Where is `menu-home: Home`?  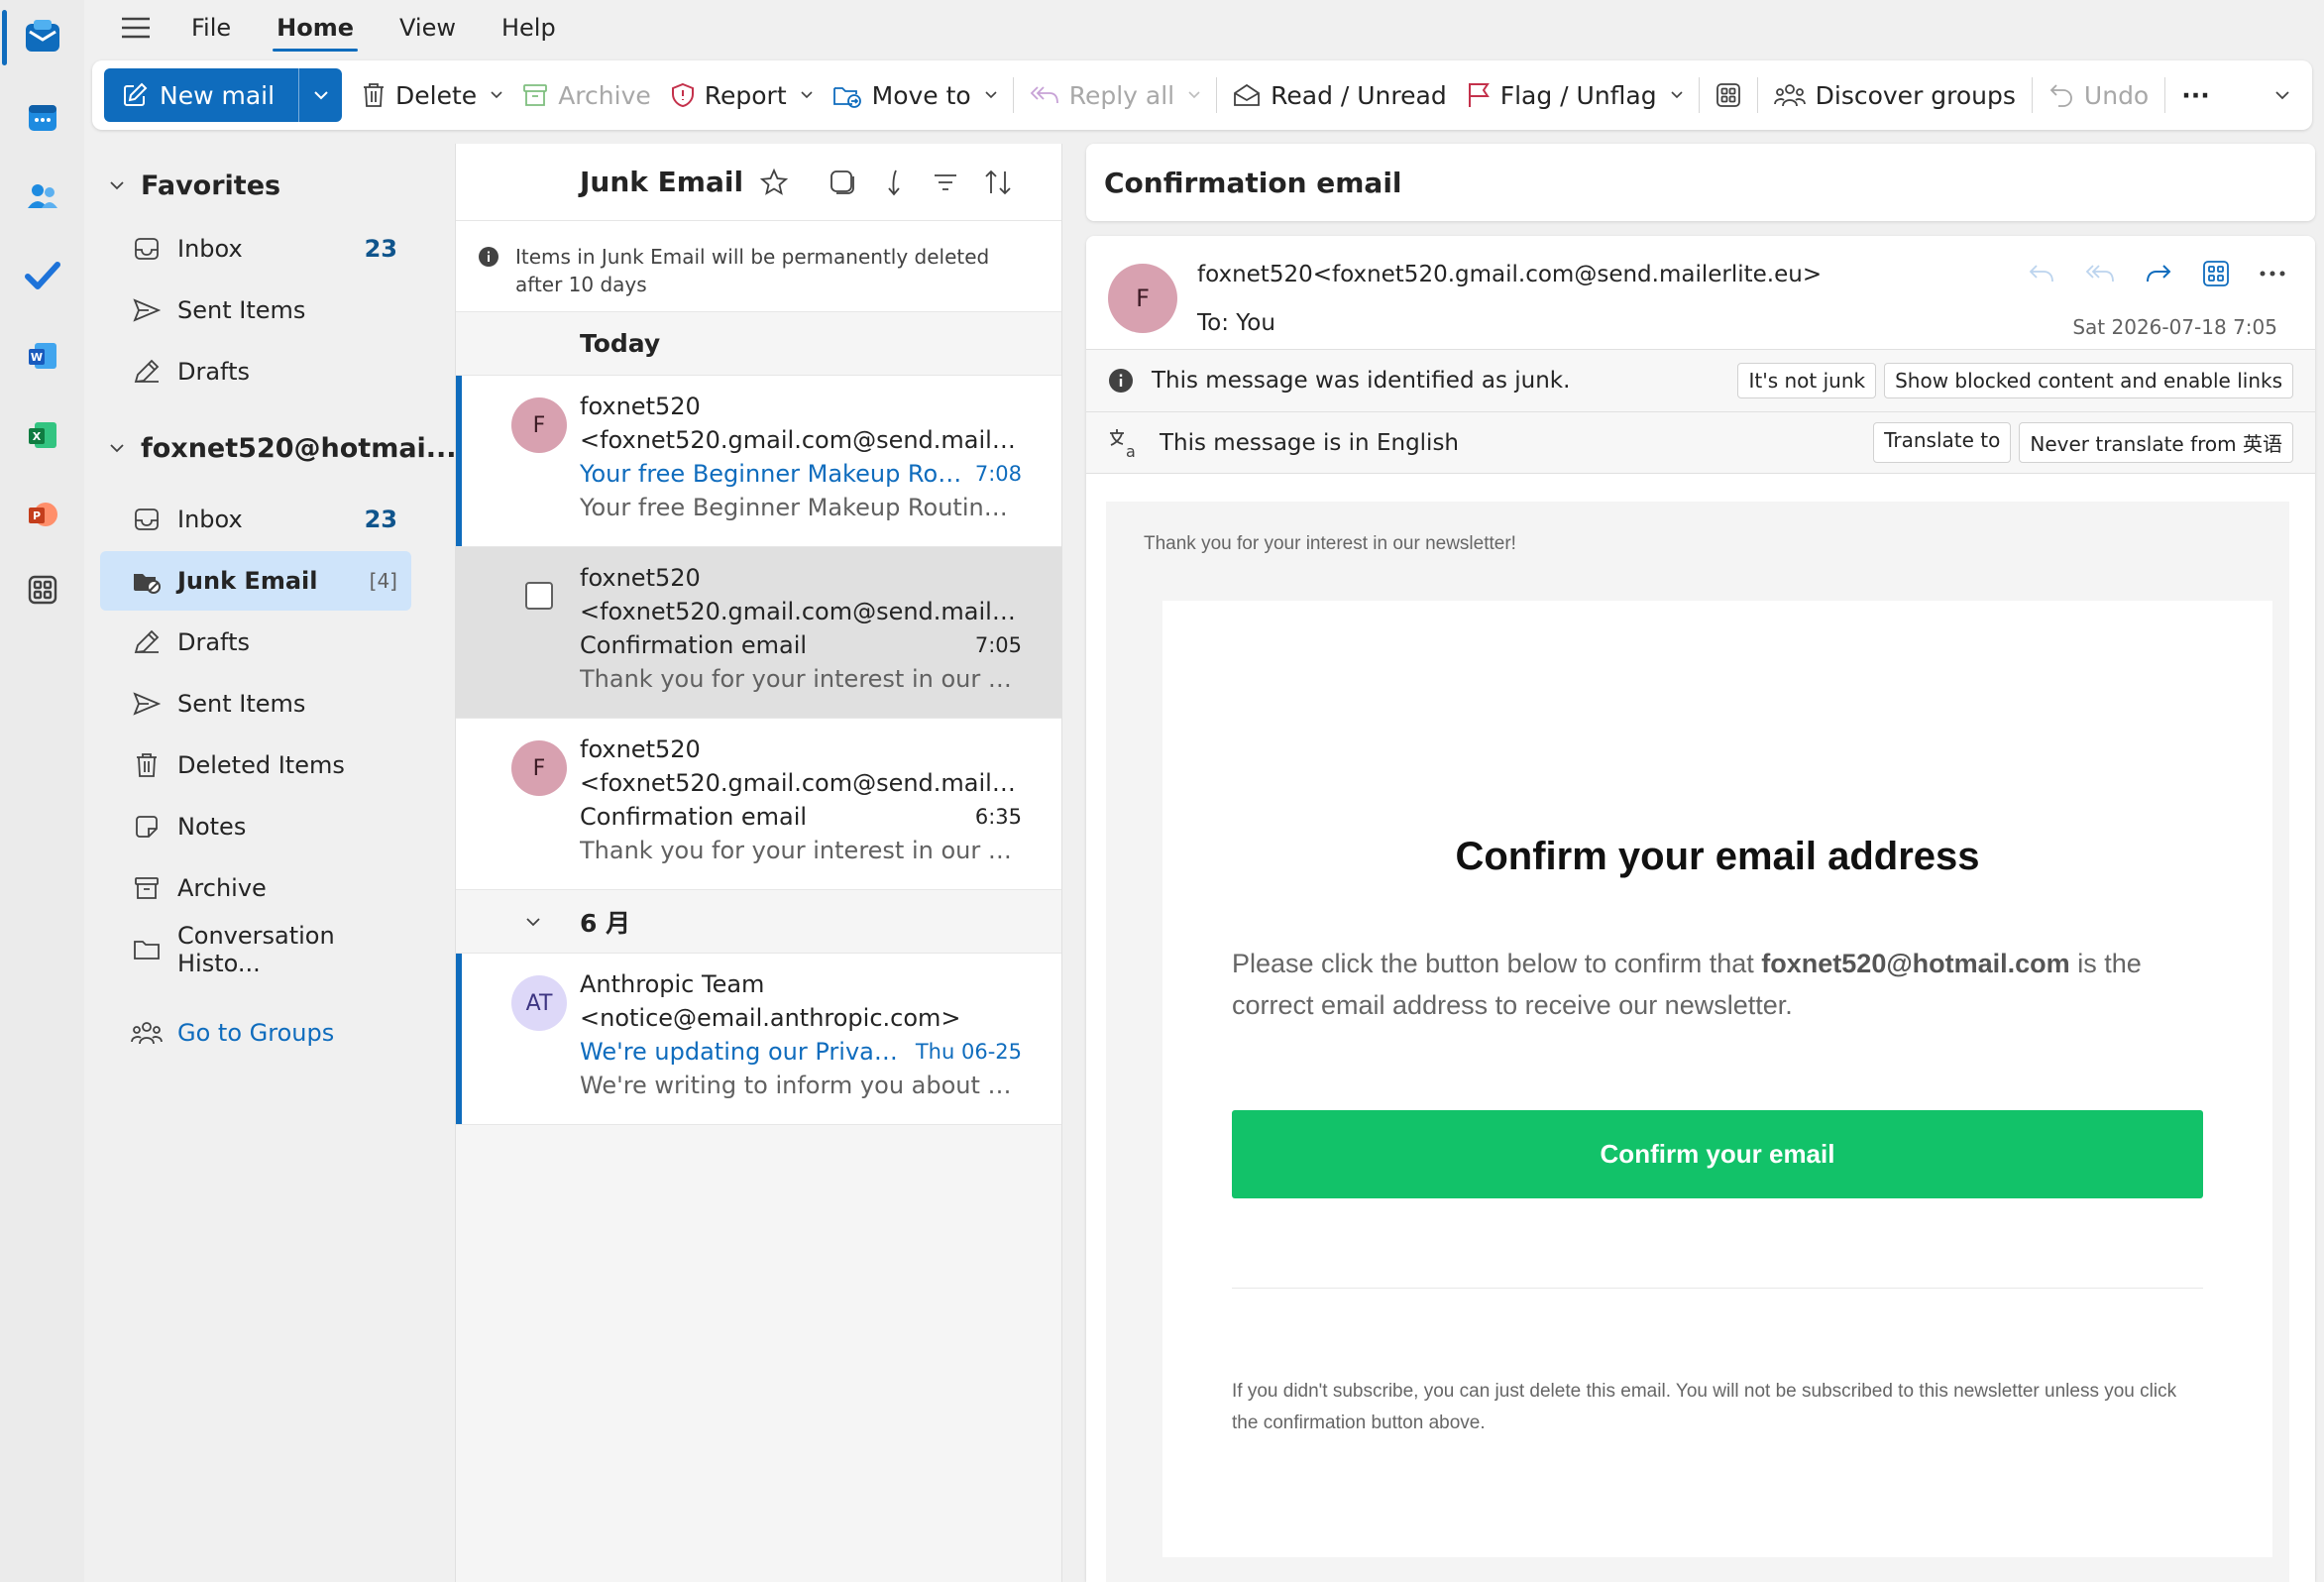
menu-home: Home is located at coordinates (315, 28).